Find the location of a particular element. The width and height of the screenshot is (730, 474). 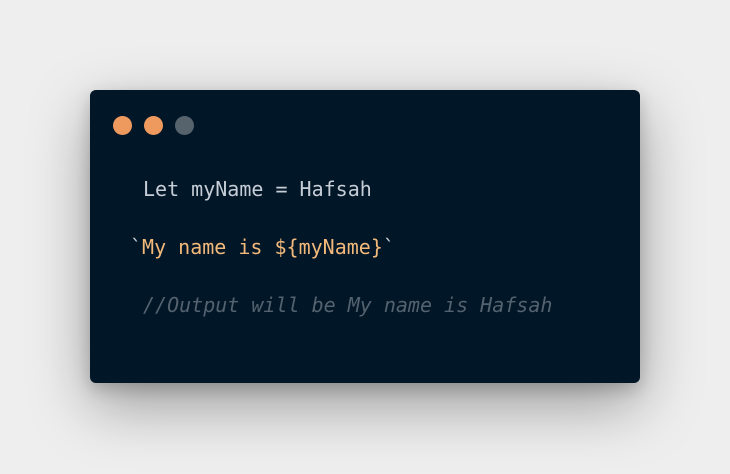

code-line-declaration: Let myName = Hafsah is located at coordinates (257, 189).